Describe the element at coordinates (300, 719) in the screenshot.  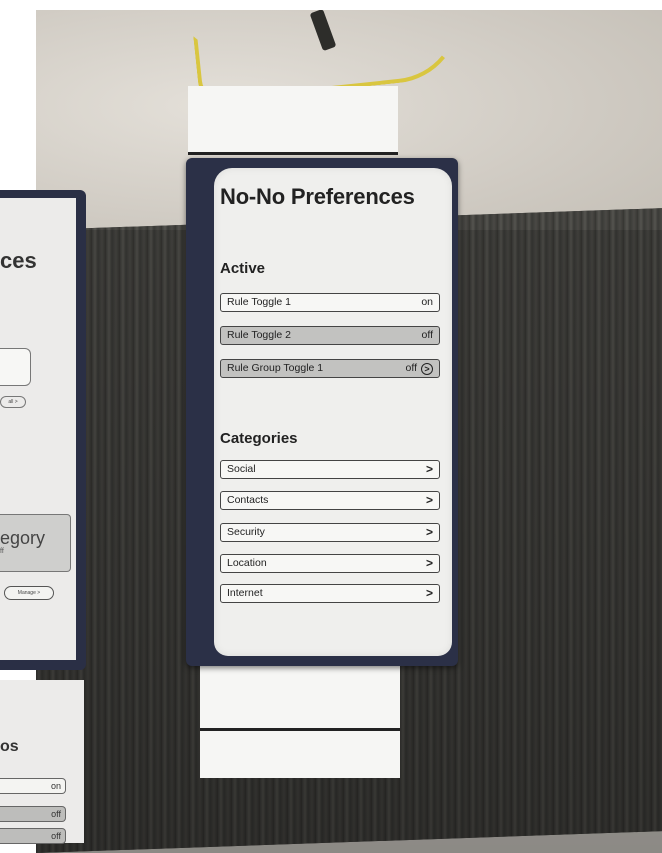
I see `holder-paper-bottom` at that location.